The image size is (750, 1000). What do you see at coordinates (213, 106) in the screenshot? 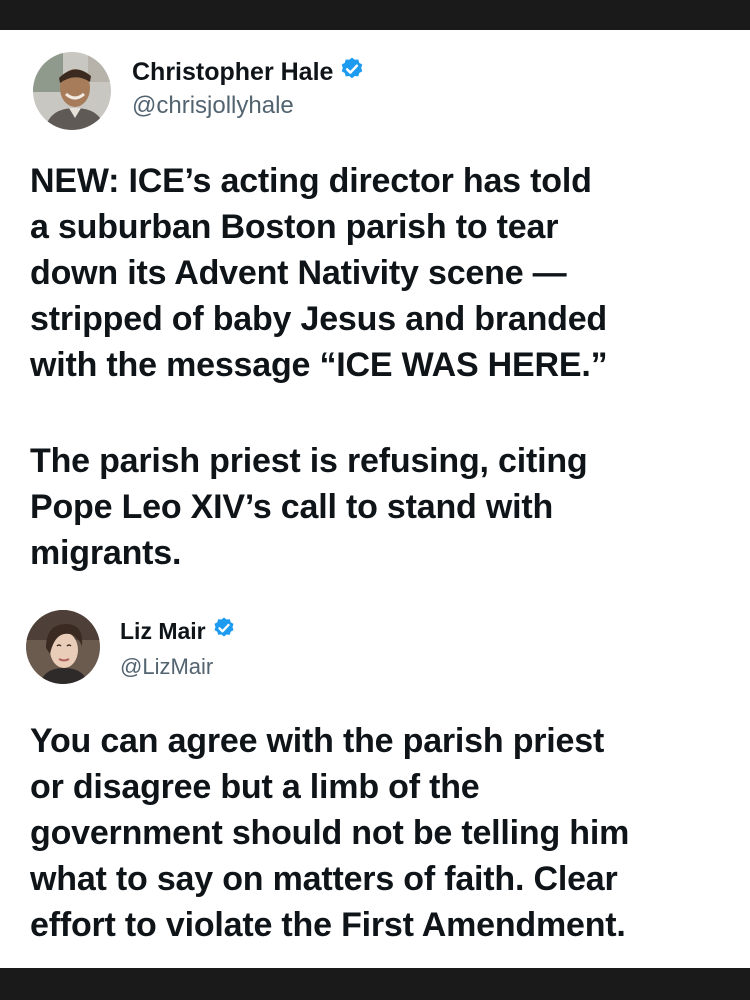
I see `author-handle: @chrisjollyhale` at bounding box center [213, 106].